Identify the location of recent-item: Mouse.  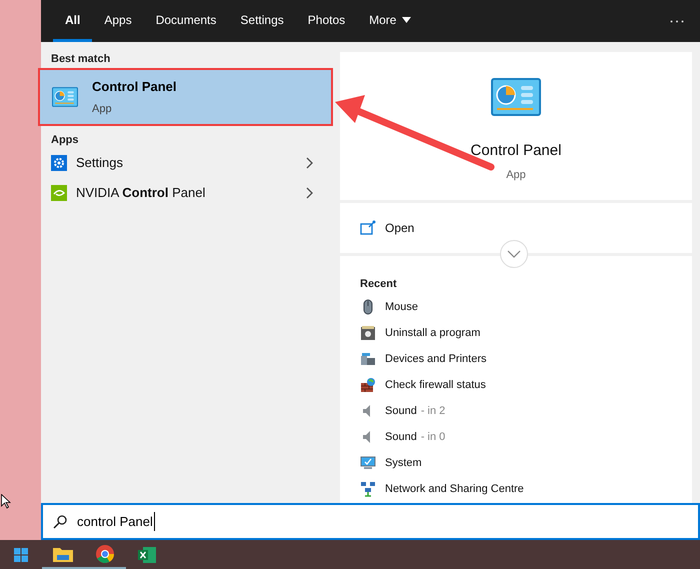
(401, 307).